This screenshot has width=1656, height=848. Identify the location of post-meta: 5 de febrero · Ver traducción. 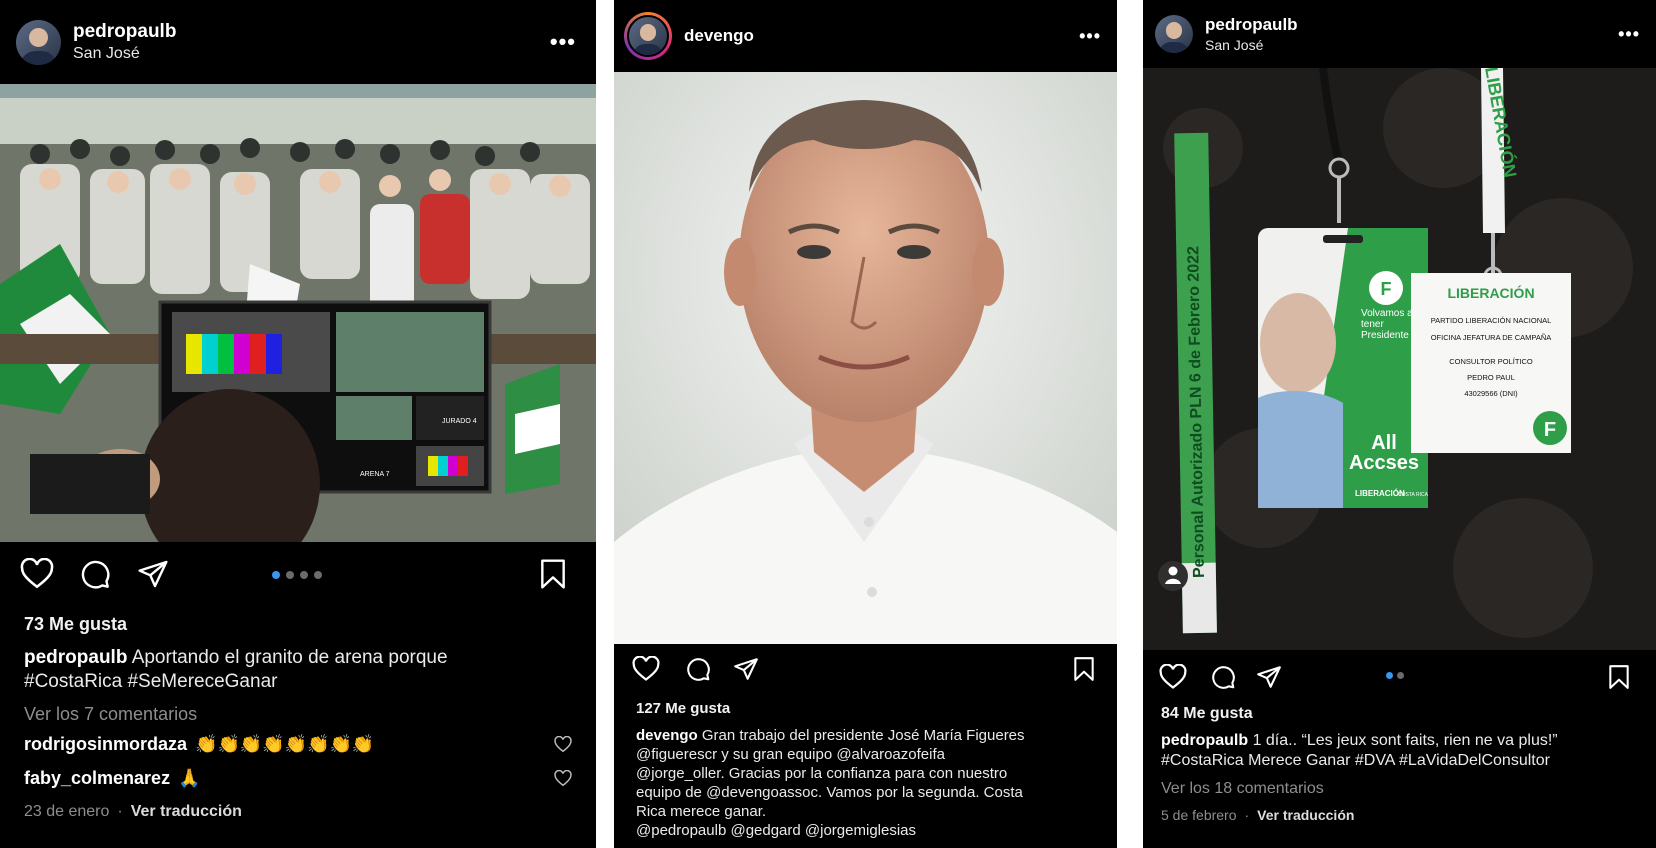
(1257, 815).